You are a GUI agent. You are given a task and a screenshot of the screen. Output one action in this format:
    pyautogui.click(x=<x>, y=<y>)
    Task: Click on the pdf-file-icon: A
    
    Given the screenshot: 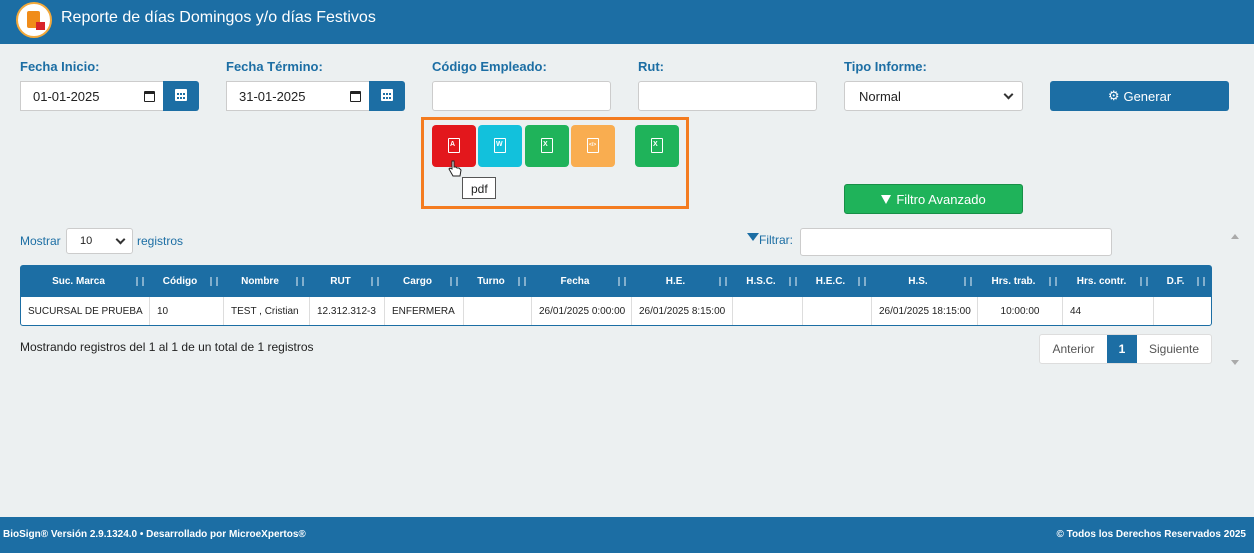 What is the action you would take?
    pyautogui.click(x=454, y=145)
    